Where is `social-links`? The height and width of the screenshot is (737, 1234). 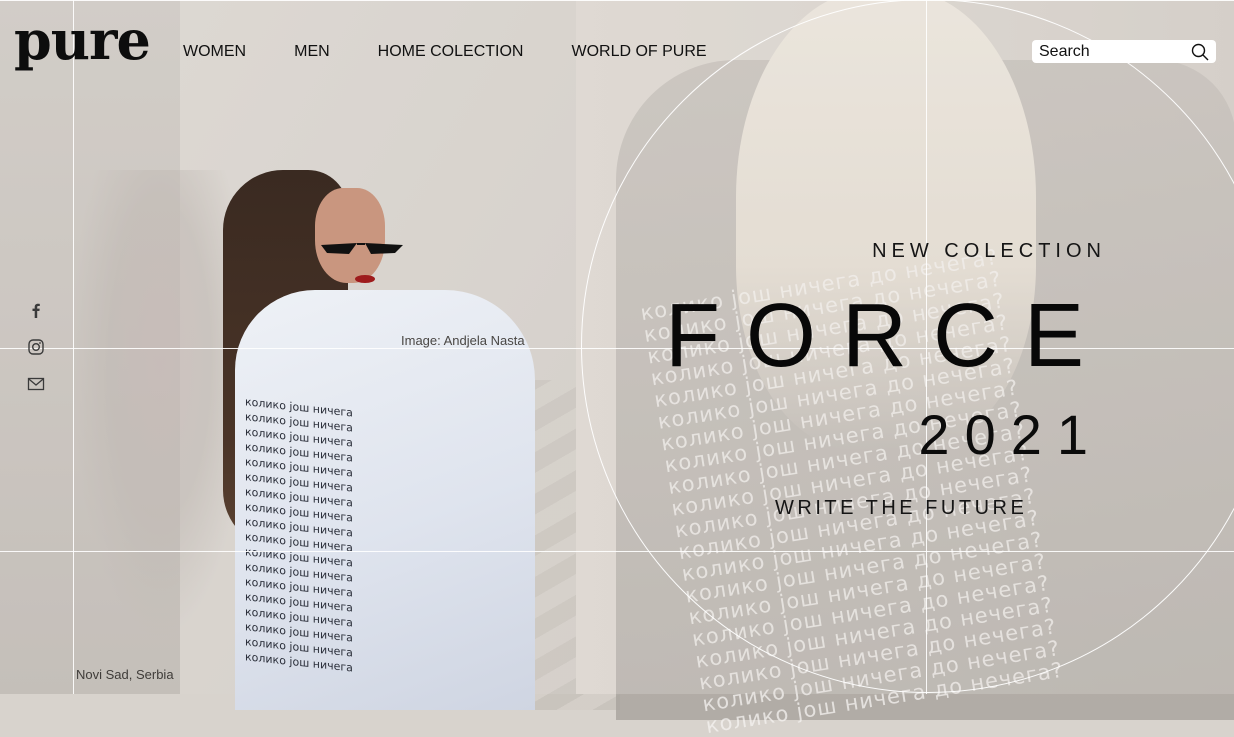
social-links is located at coordinates (37, 356).